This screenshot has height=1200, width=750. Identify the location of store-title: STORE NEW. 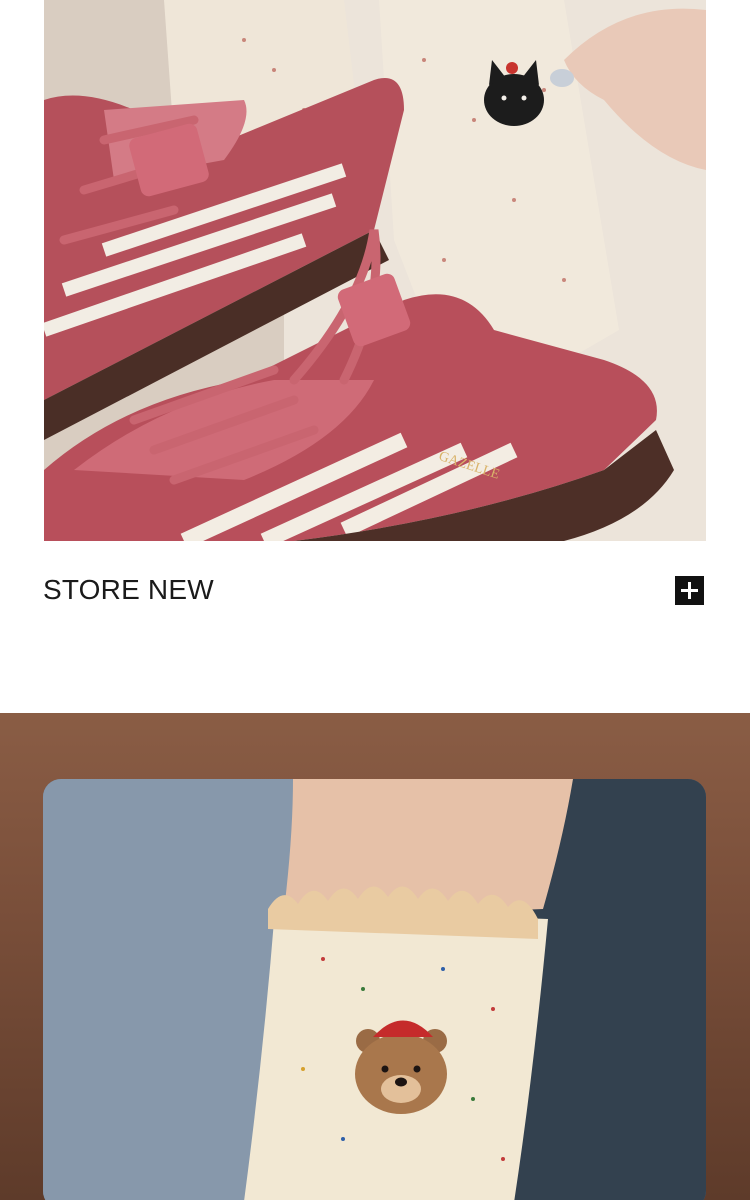
(128, 589).